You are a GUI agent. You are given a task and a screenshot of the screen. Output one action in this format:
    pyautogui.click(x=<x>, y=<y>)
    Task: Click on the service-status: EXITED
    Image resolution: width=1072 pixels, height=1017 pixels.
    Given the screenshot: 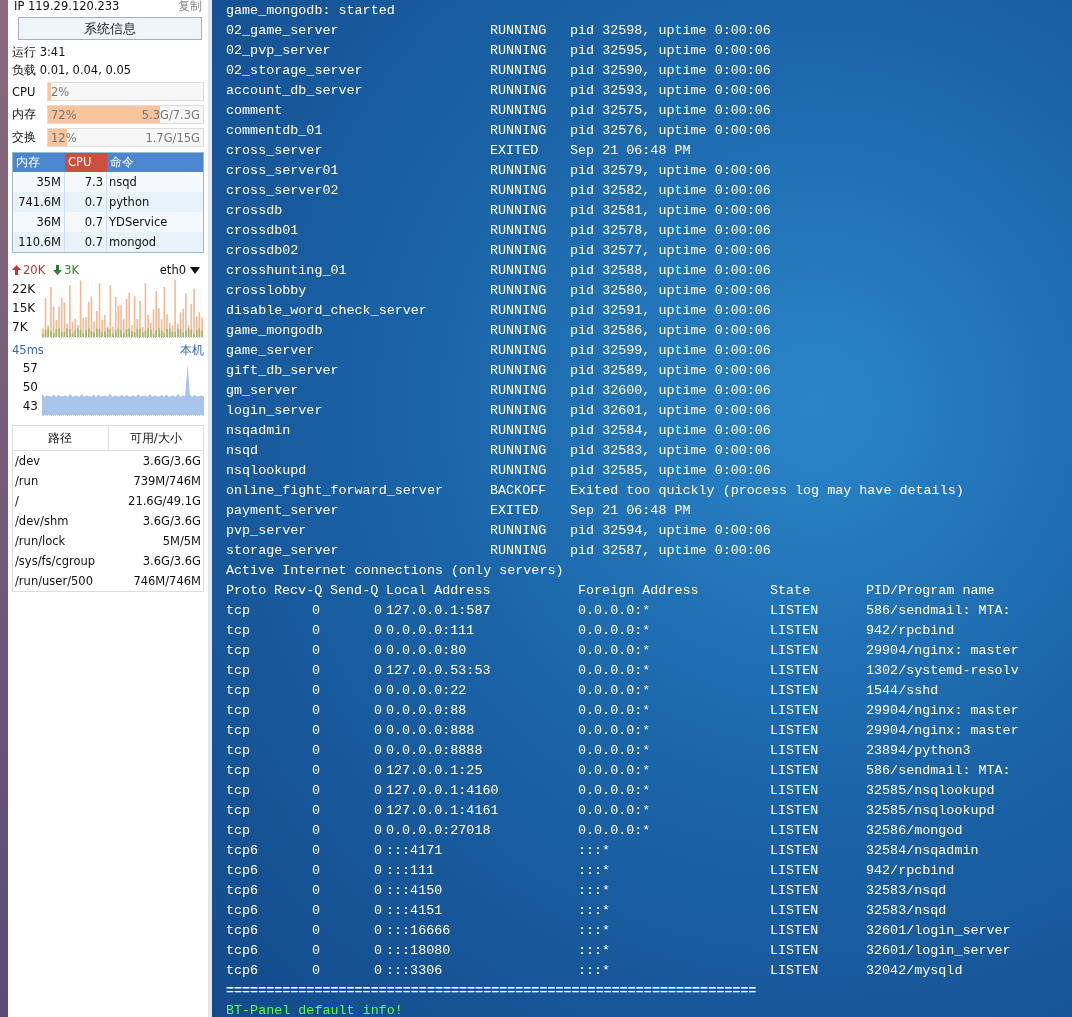 What is the action you would take?
    pyautogui.click(x=515, y=151)
    